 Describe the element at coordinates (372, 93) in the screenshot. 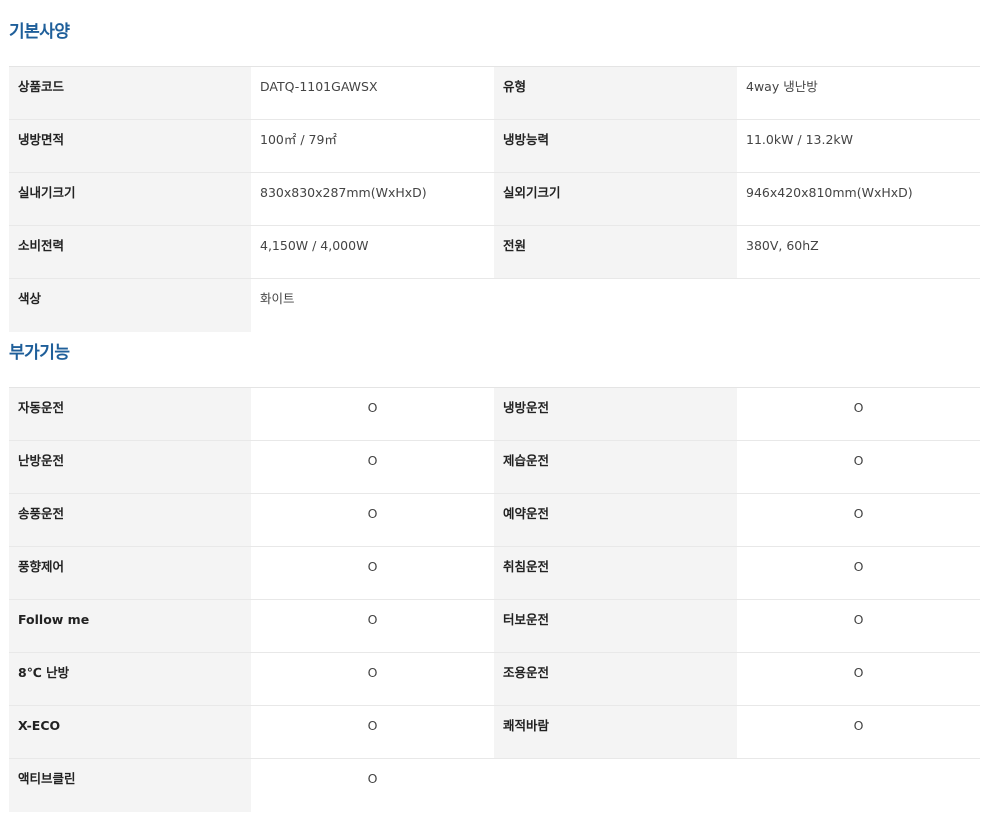

I see `spec-value: DATQ-1101GAWSX` at that location.